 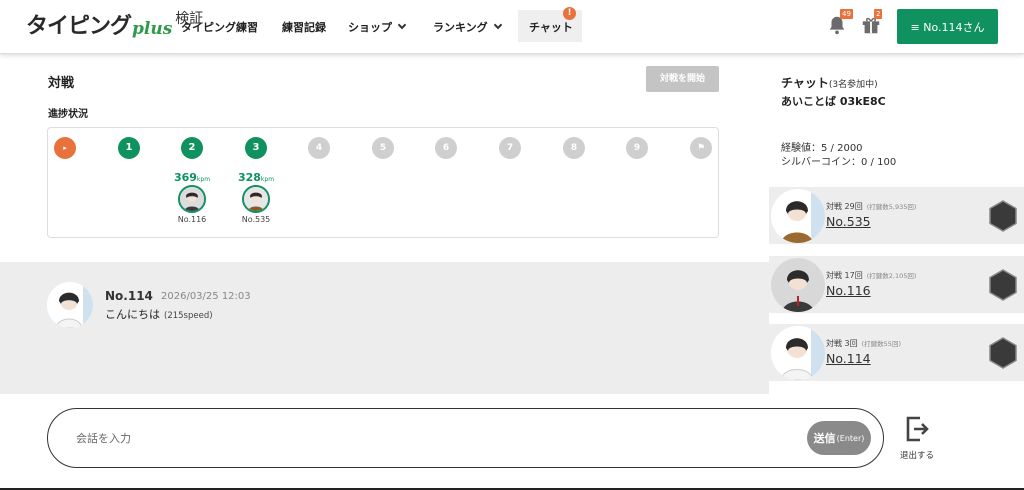 I want to click on exp-value: 経験値：5 / 2000, so click(x=822, y=148).